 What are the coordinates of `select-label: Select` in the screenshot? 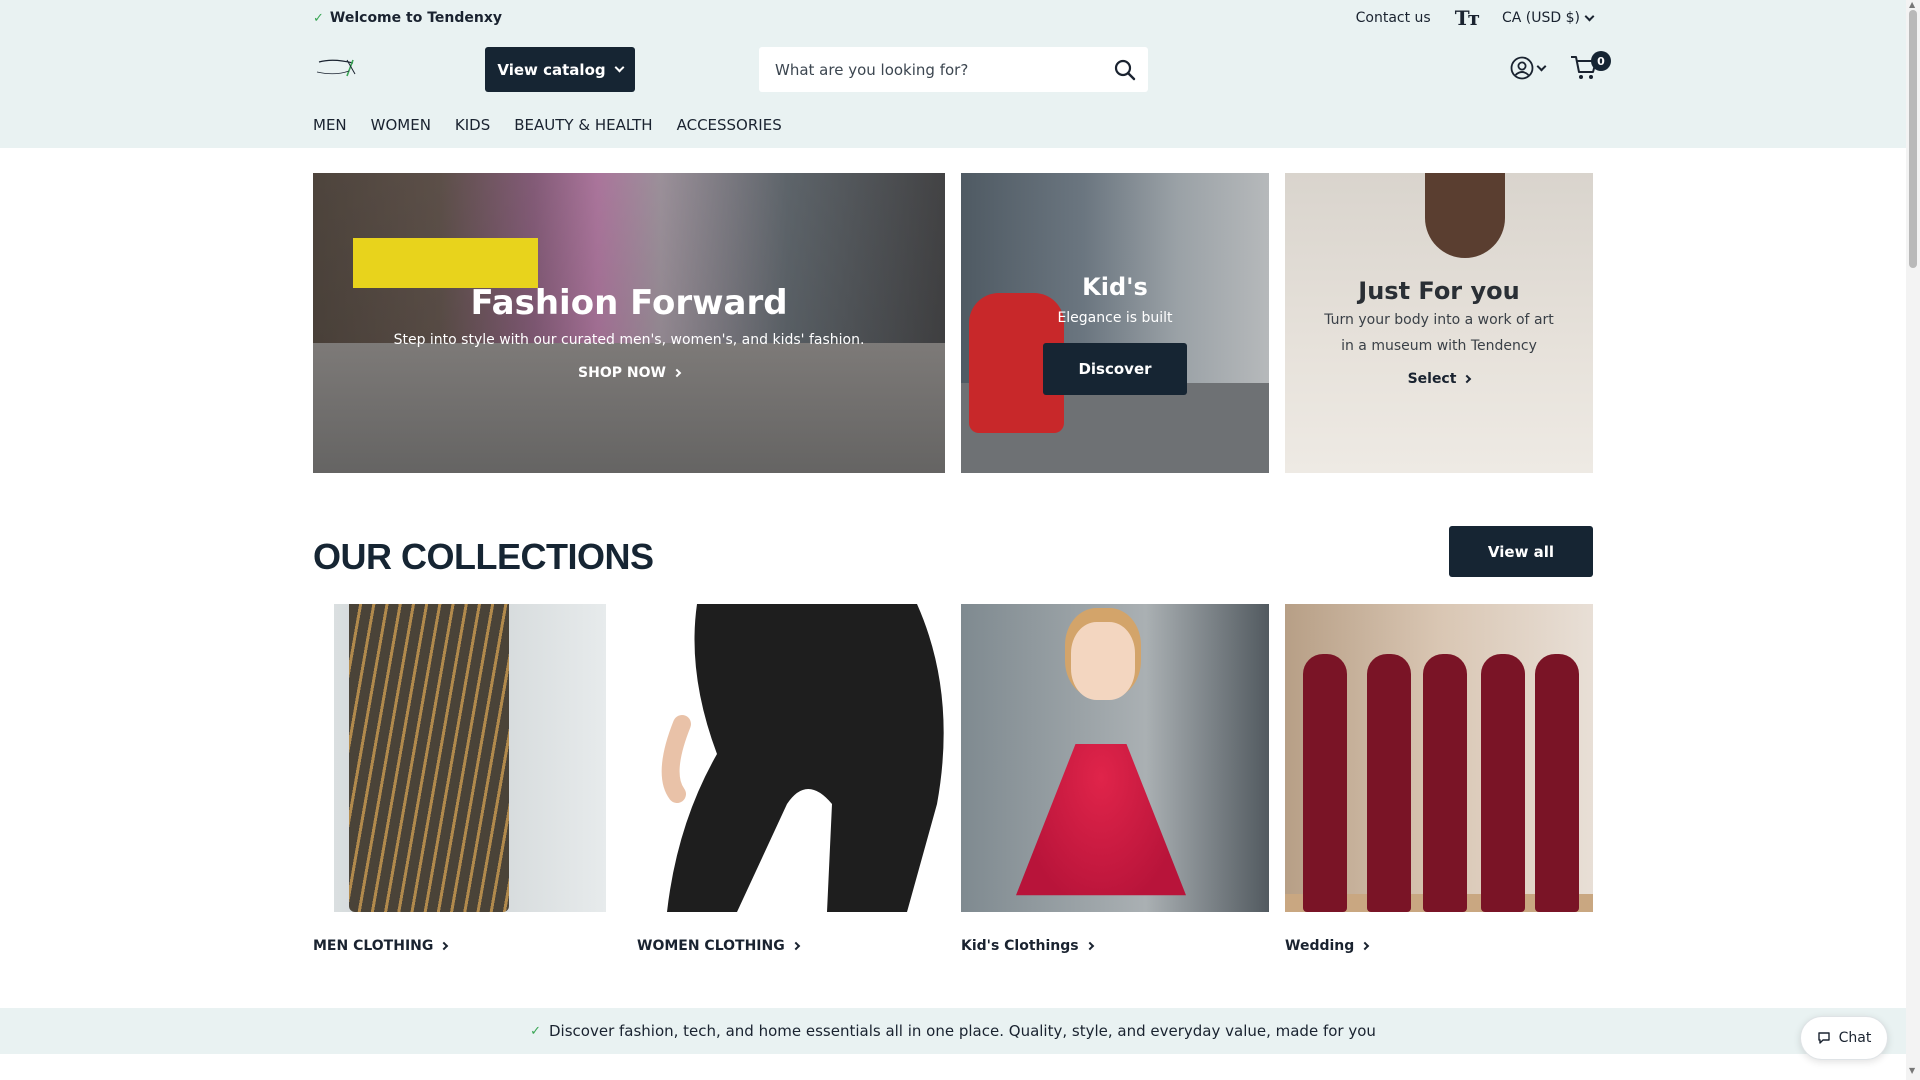 It's located at (1432, 379).